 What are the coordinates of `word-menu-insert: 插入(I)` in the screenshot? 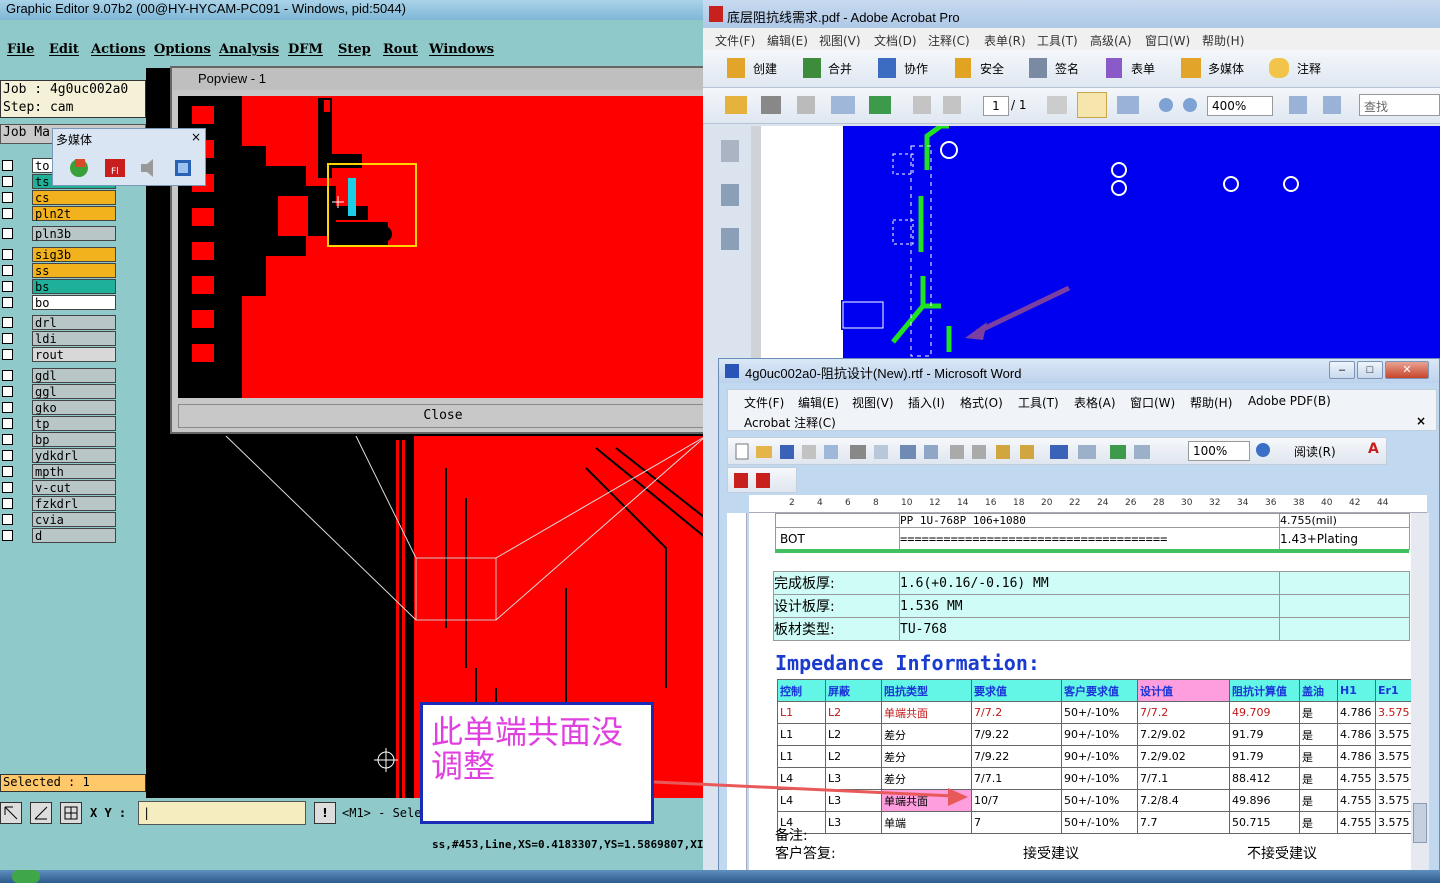 It's located at (926, 402).